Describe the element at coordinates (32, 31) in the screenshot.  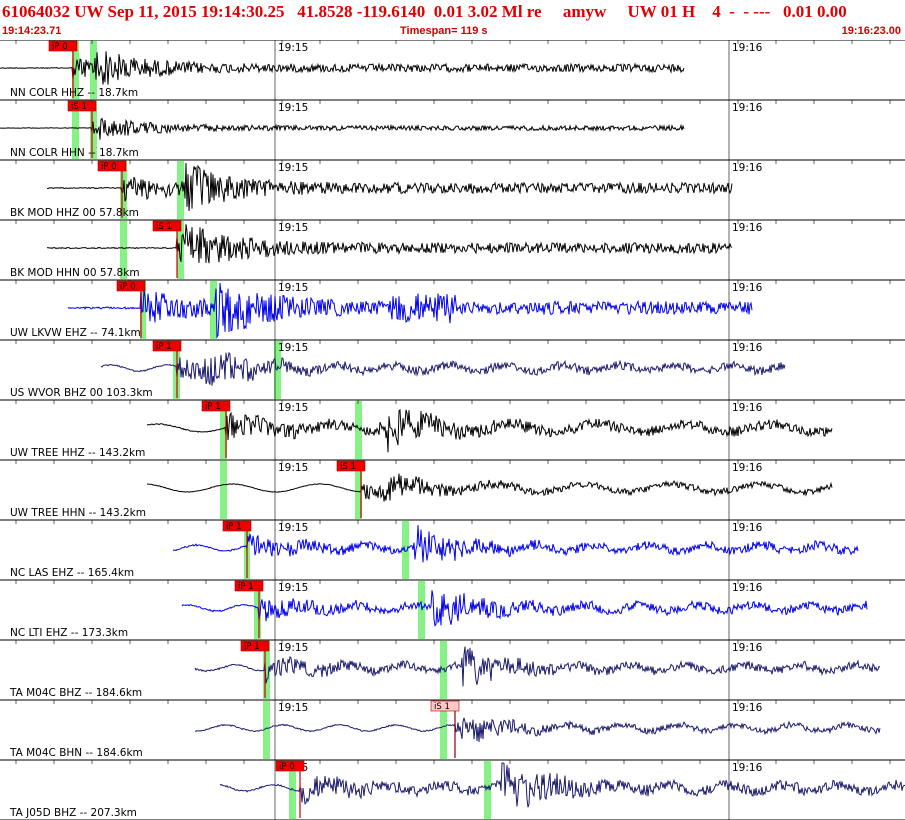
I see `window-start-time: 19:14:23.71` at that location.